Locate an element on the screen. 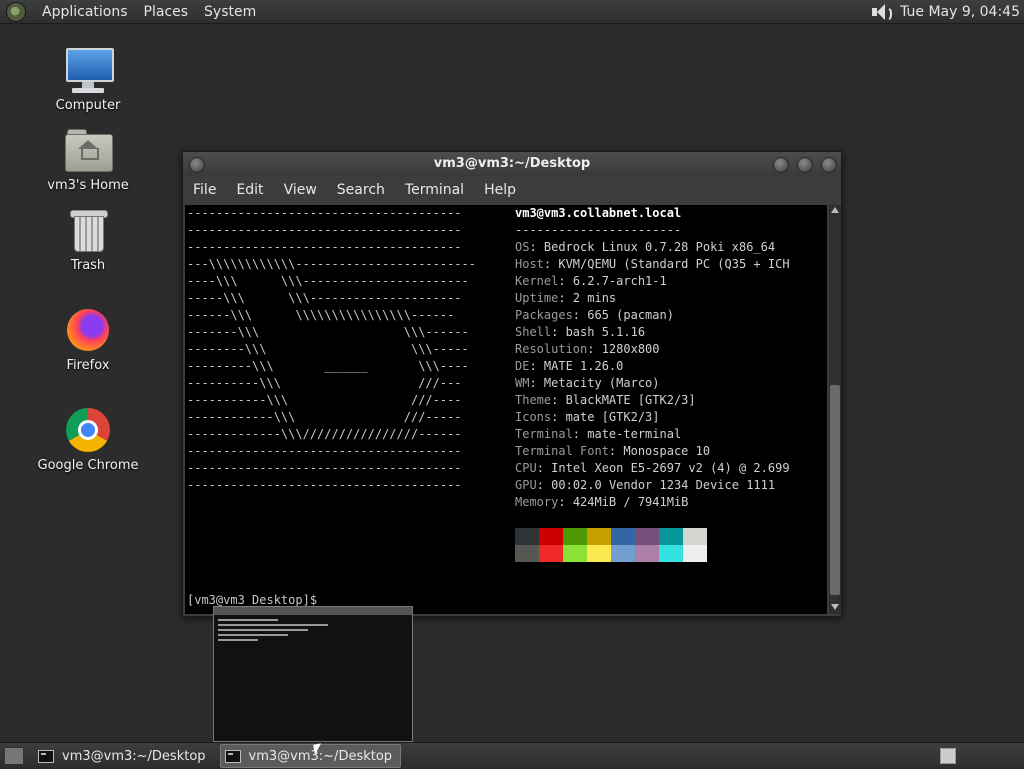 The width and height of the screenshot is (1024, 769). info-value: 2 mins is located at coordinates (594, 298).